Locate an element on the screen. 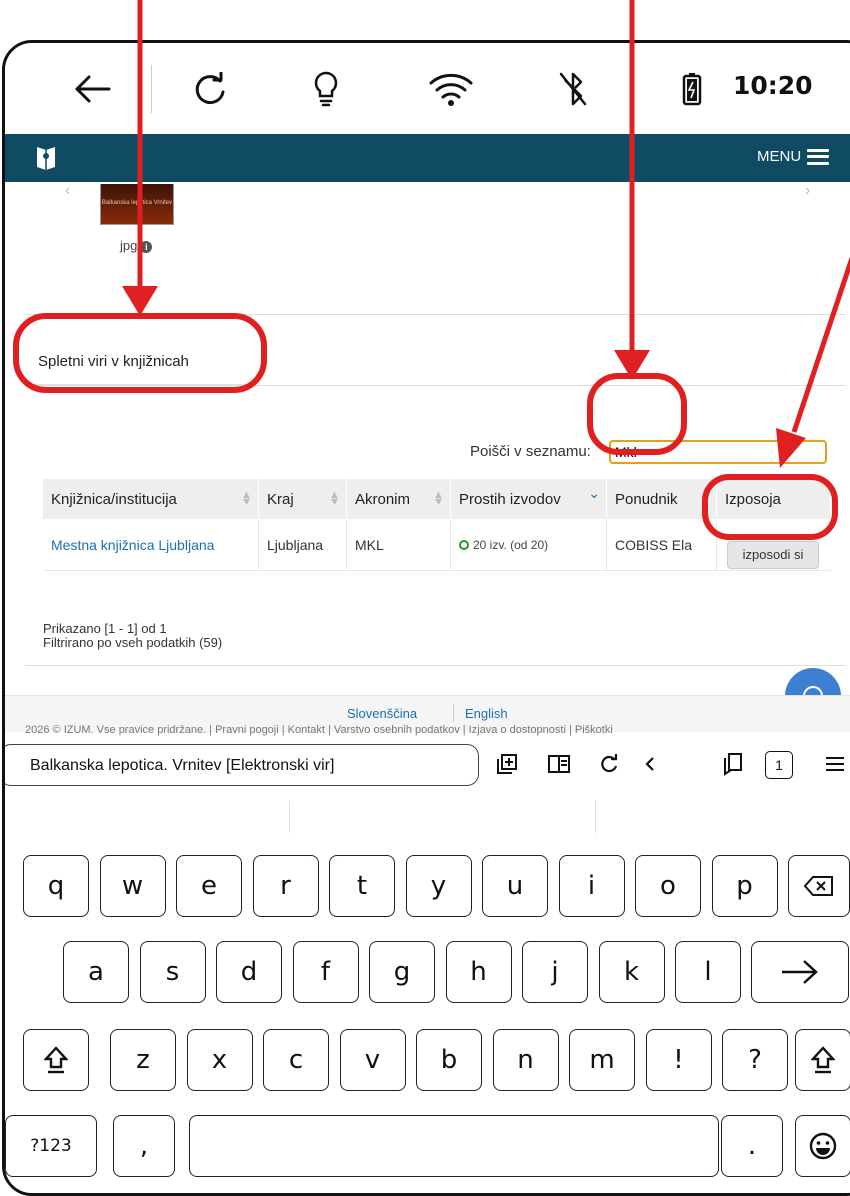 This screenshot has width=850, height=1196. table-cell-library: Mestna knjižnica Ljubljana is located at coordinates (151, 545).